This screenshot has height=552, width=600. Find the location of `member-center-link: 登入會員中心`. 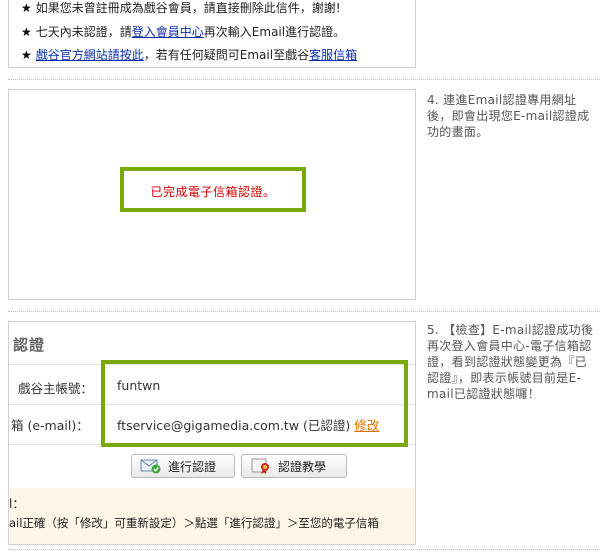

member-center-link: 登入會員中心 is located at coordinates (168, 32).